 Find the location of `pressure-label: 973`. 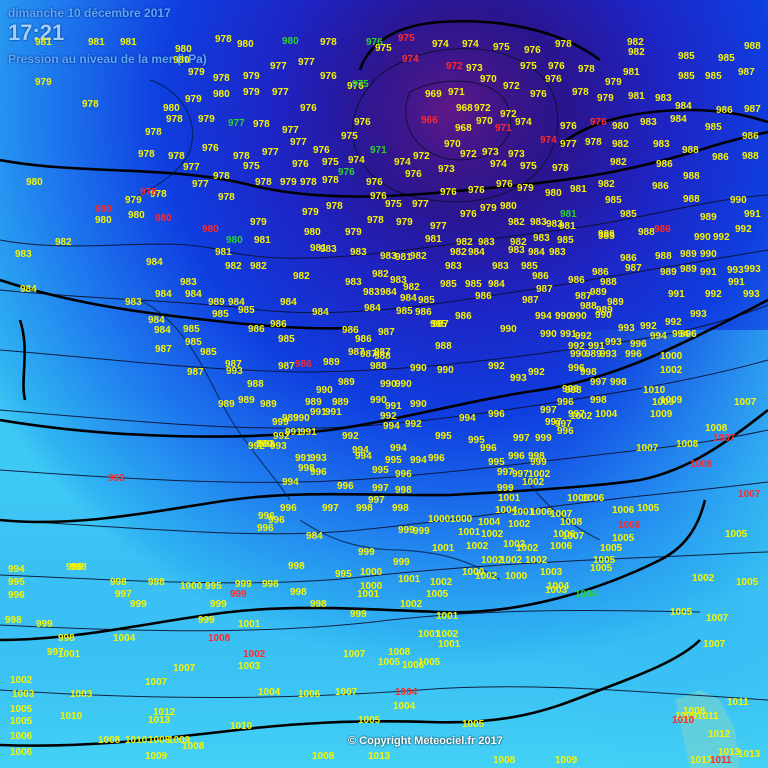

pressure-label: 973 is located at coordinates (474, 68).